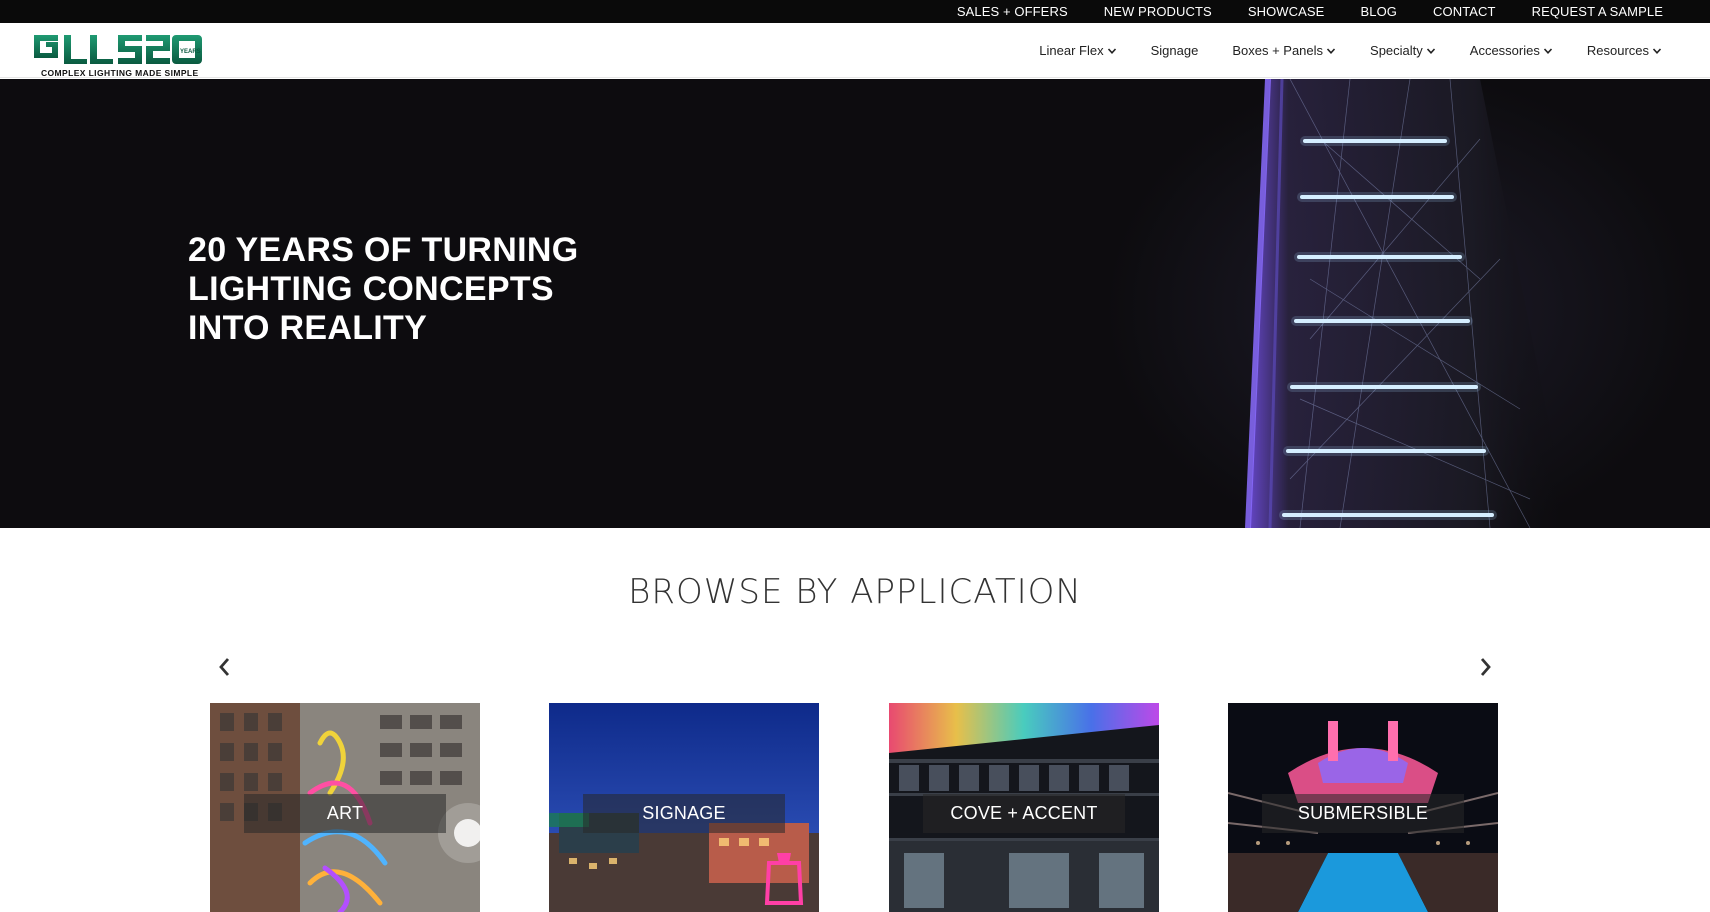 The image size is (1710, 912). I want to click on chevron-right-icon, so click(1485, 667).